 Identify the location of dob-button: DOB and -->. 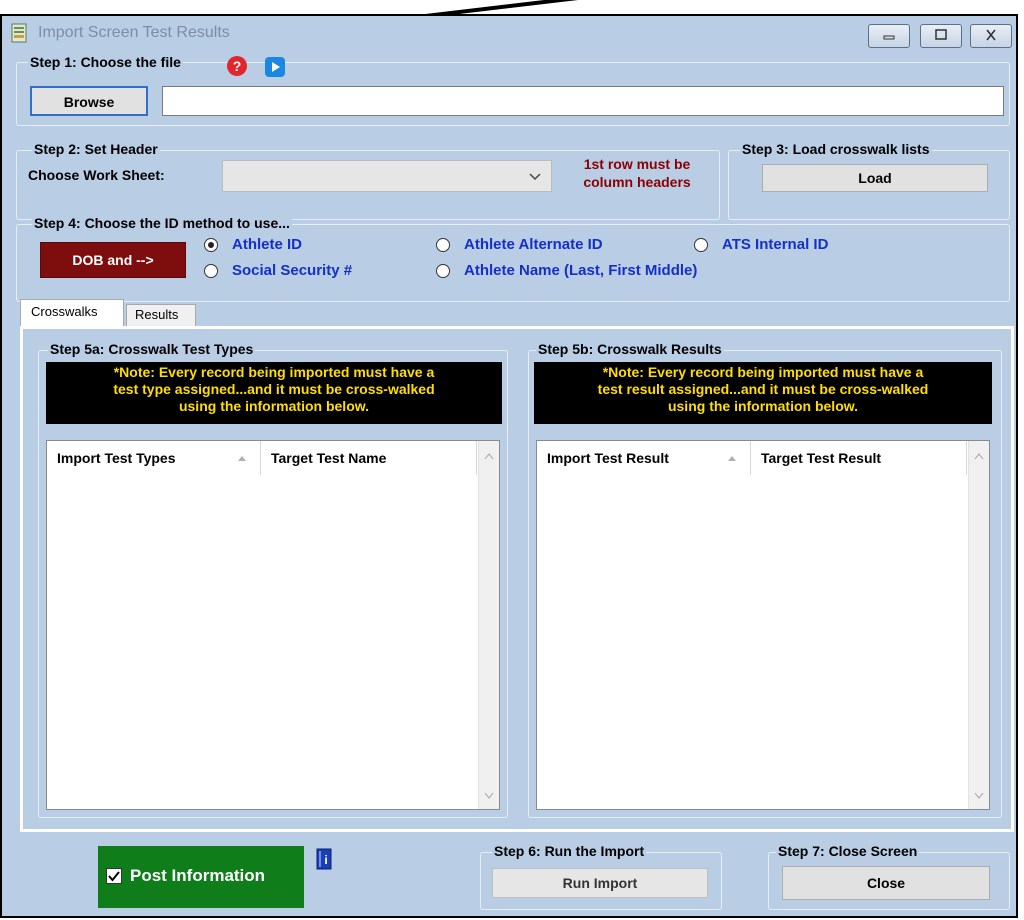
(113, 260).